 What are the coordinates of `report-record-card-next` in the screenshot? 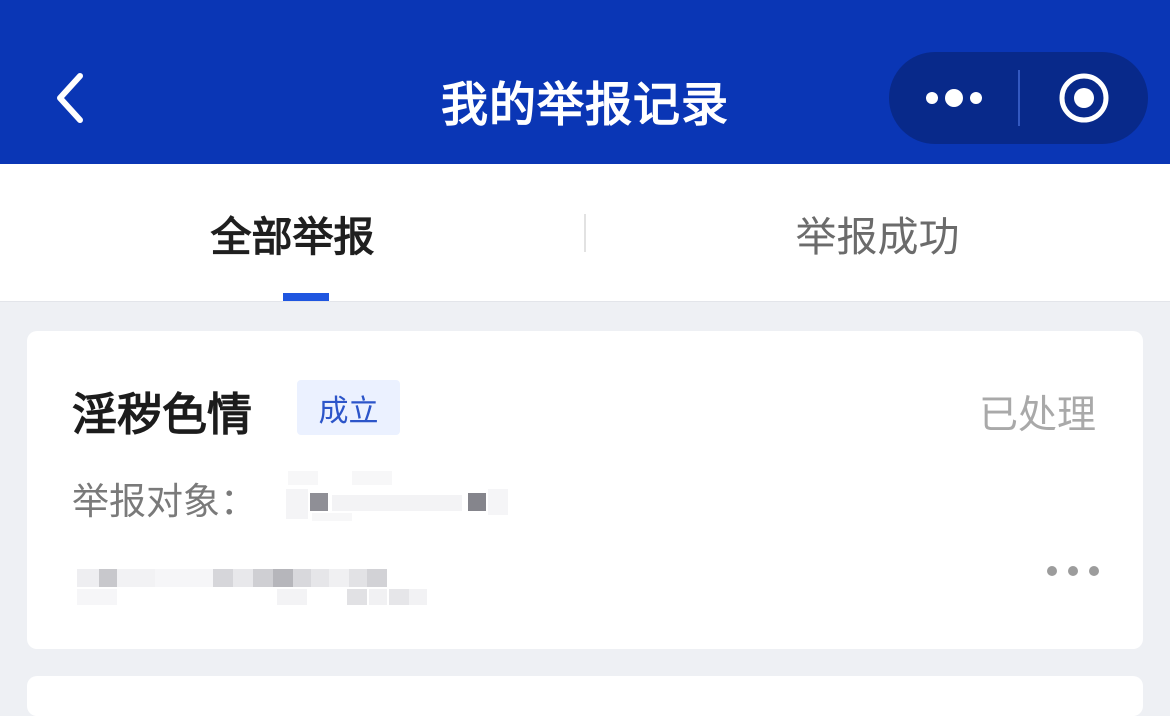 It's located at (585, 696).